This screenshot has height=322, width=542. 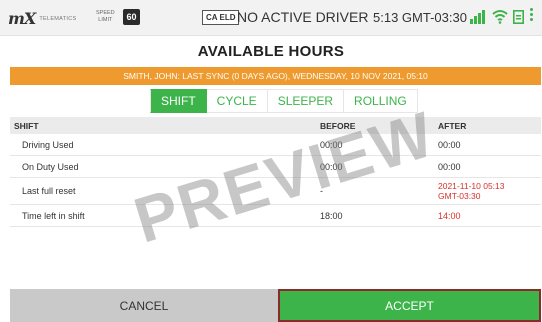 I want to click on clock: 5:13 GMT-03:30, so click(x=420, y=17).